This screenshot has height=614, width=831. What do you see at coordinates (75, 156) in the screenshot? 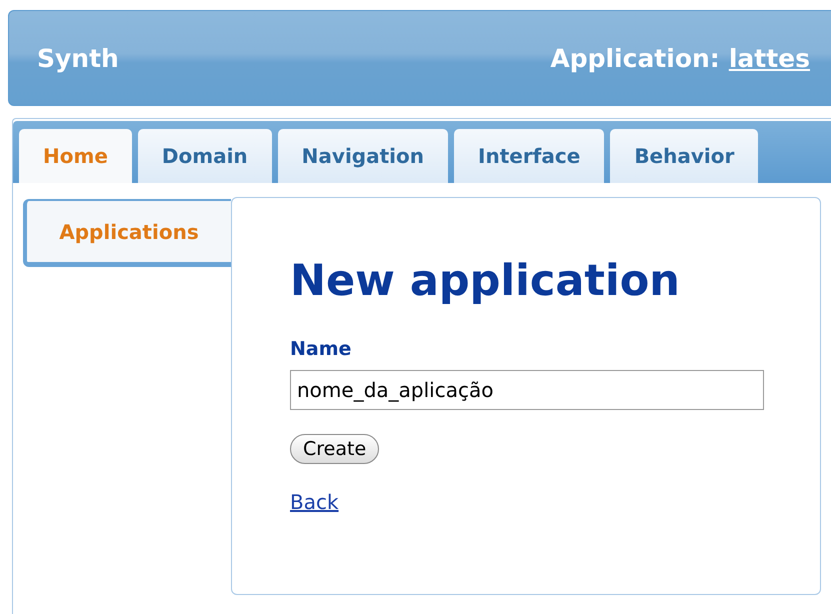
I see `nav-tab: Home` at bounding box center [75, 156].